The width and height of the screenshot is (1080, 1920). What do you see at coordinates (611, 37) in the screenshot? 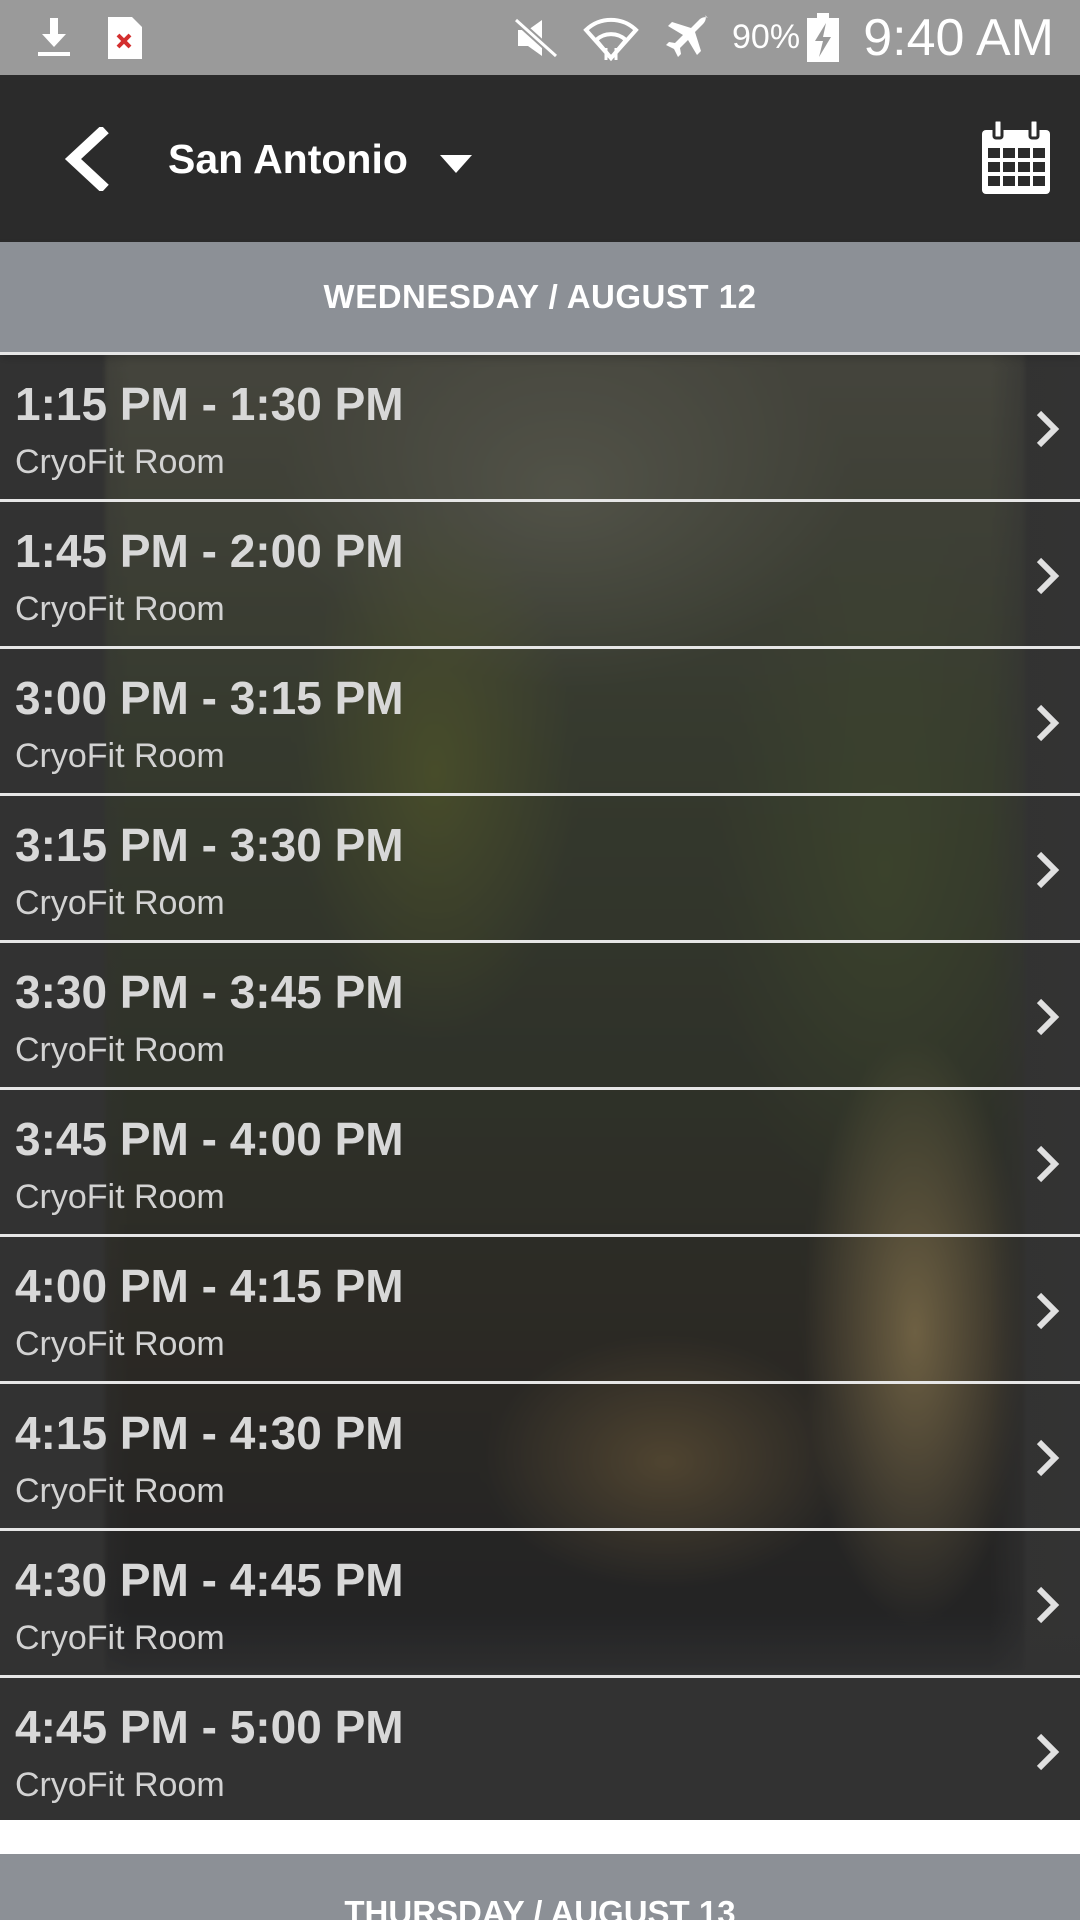
I see `wifi-icon` at bounding box center [611, 37].